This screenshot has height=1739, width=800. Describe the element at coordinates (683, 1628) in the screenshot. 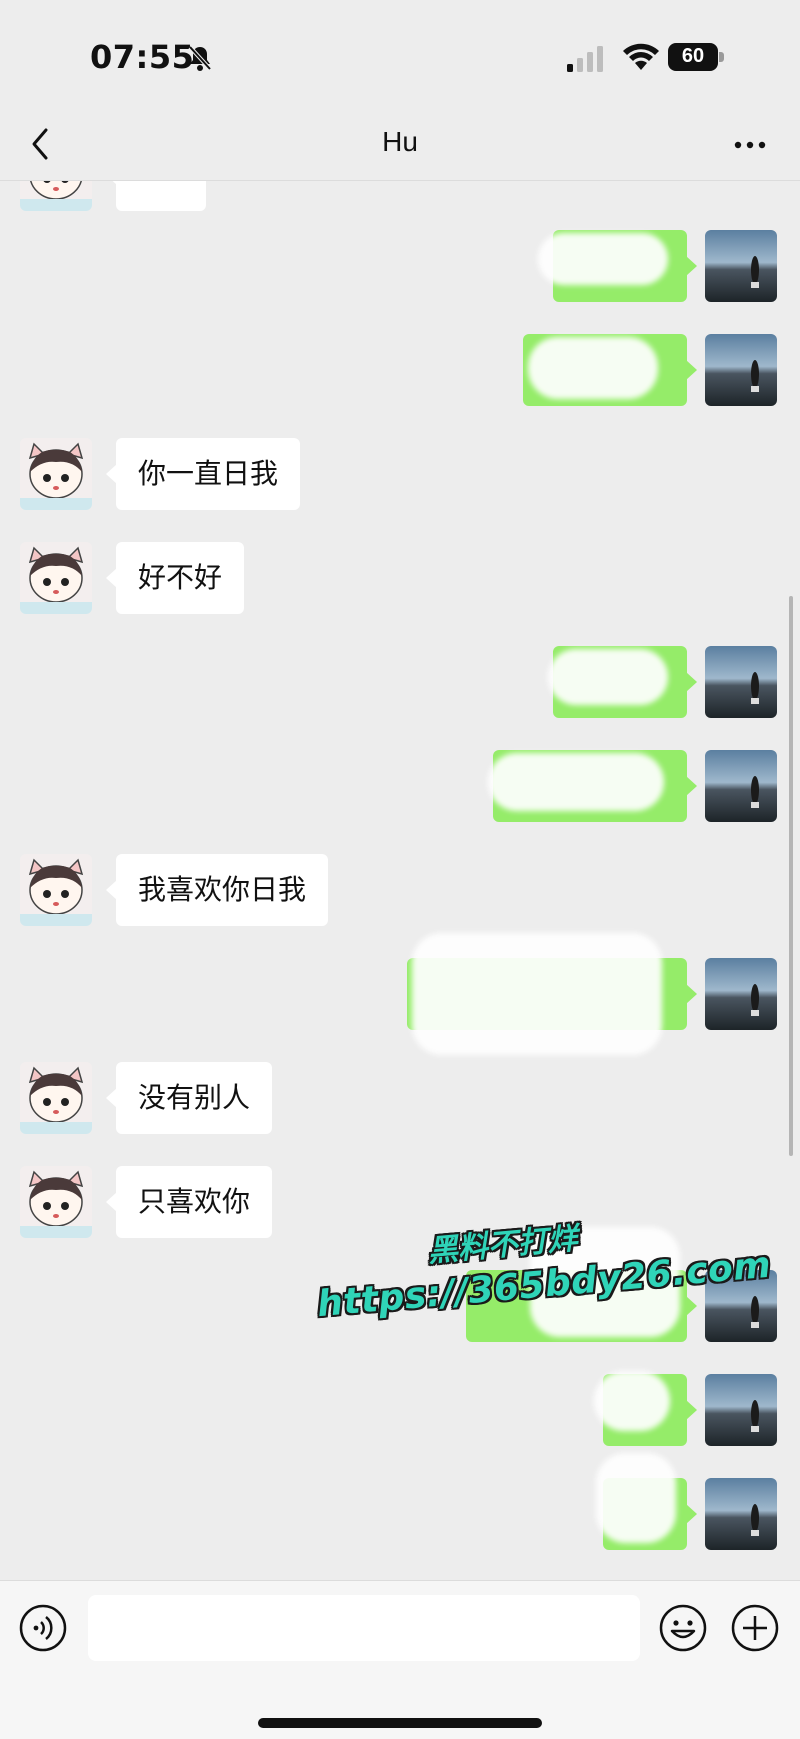

I see `emoji-icon` at that location.